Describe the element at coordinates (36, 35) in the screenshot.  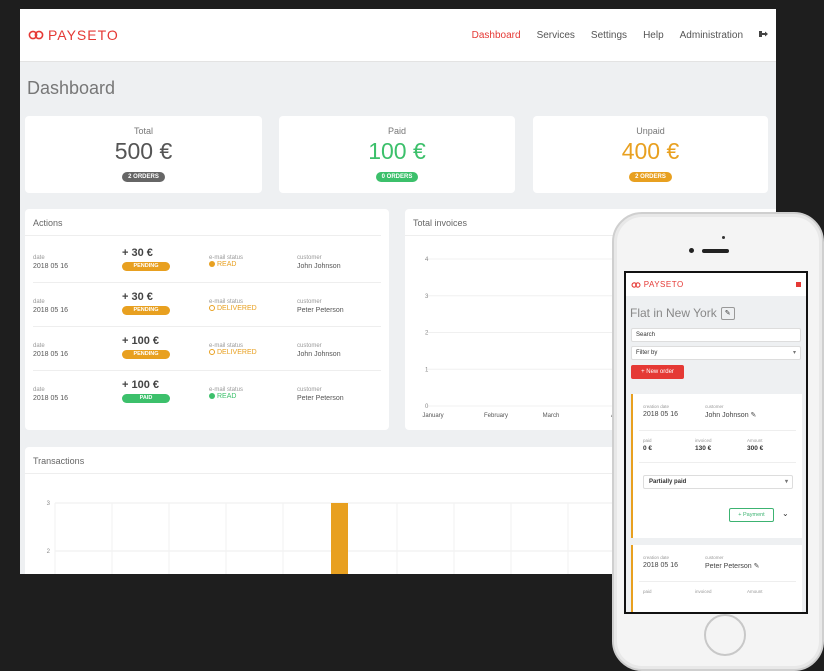
I see `payseto-logo-icon` at that location.